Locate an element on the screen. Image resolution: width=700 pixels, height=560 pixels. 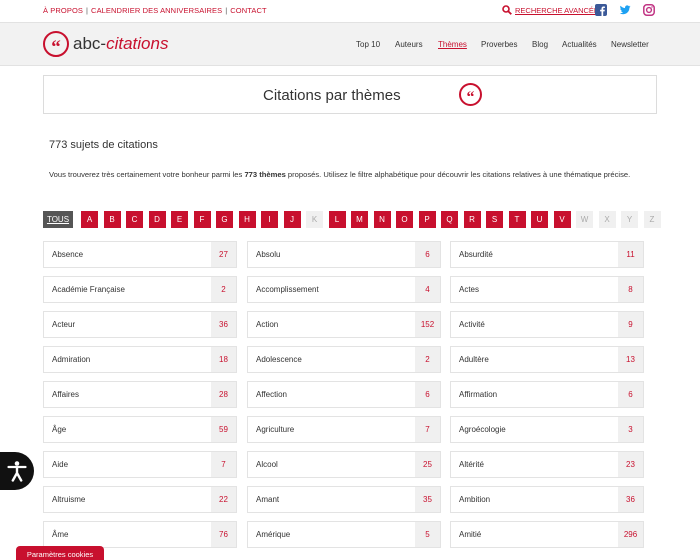
theme-name: Action is located at coordinates (267, 324).